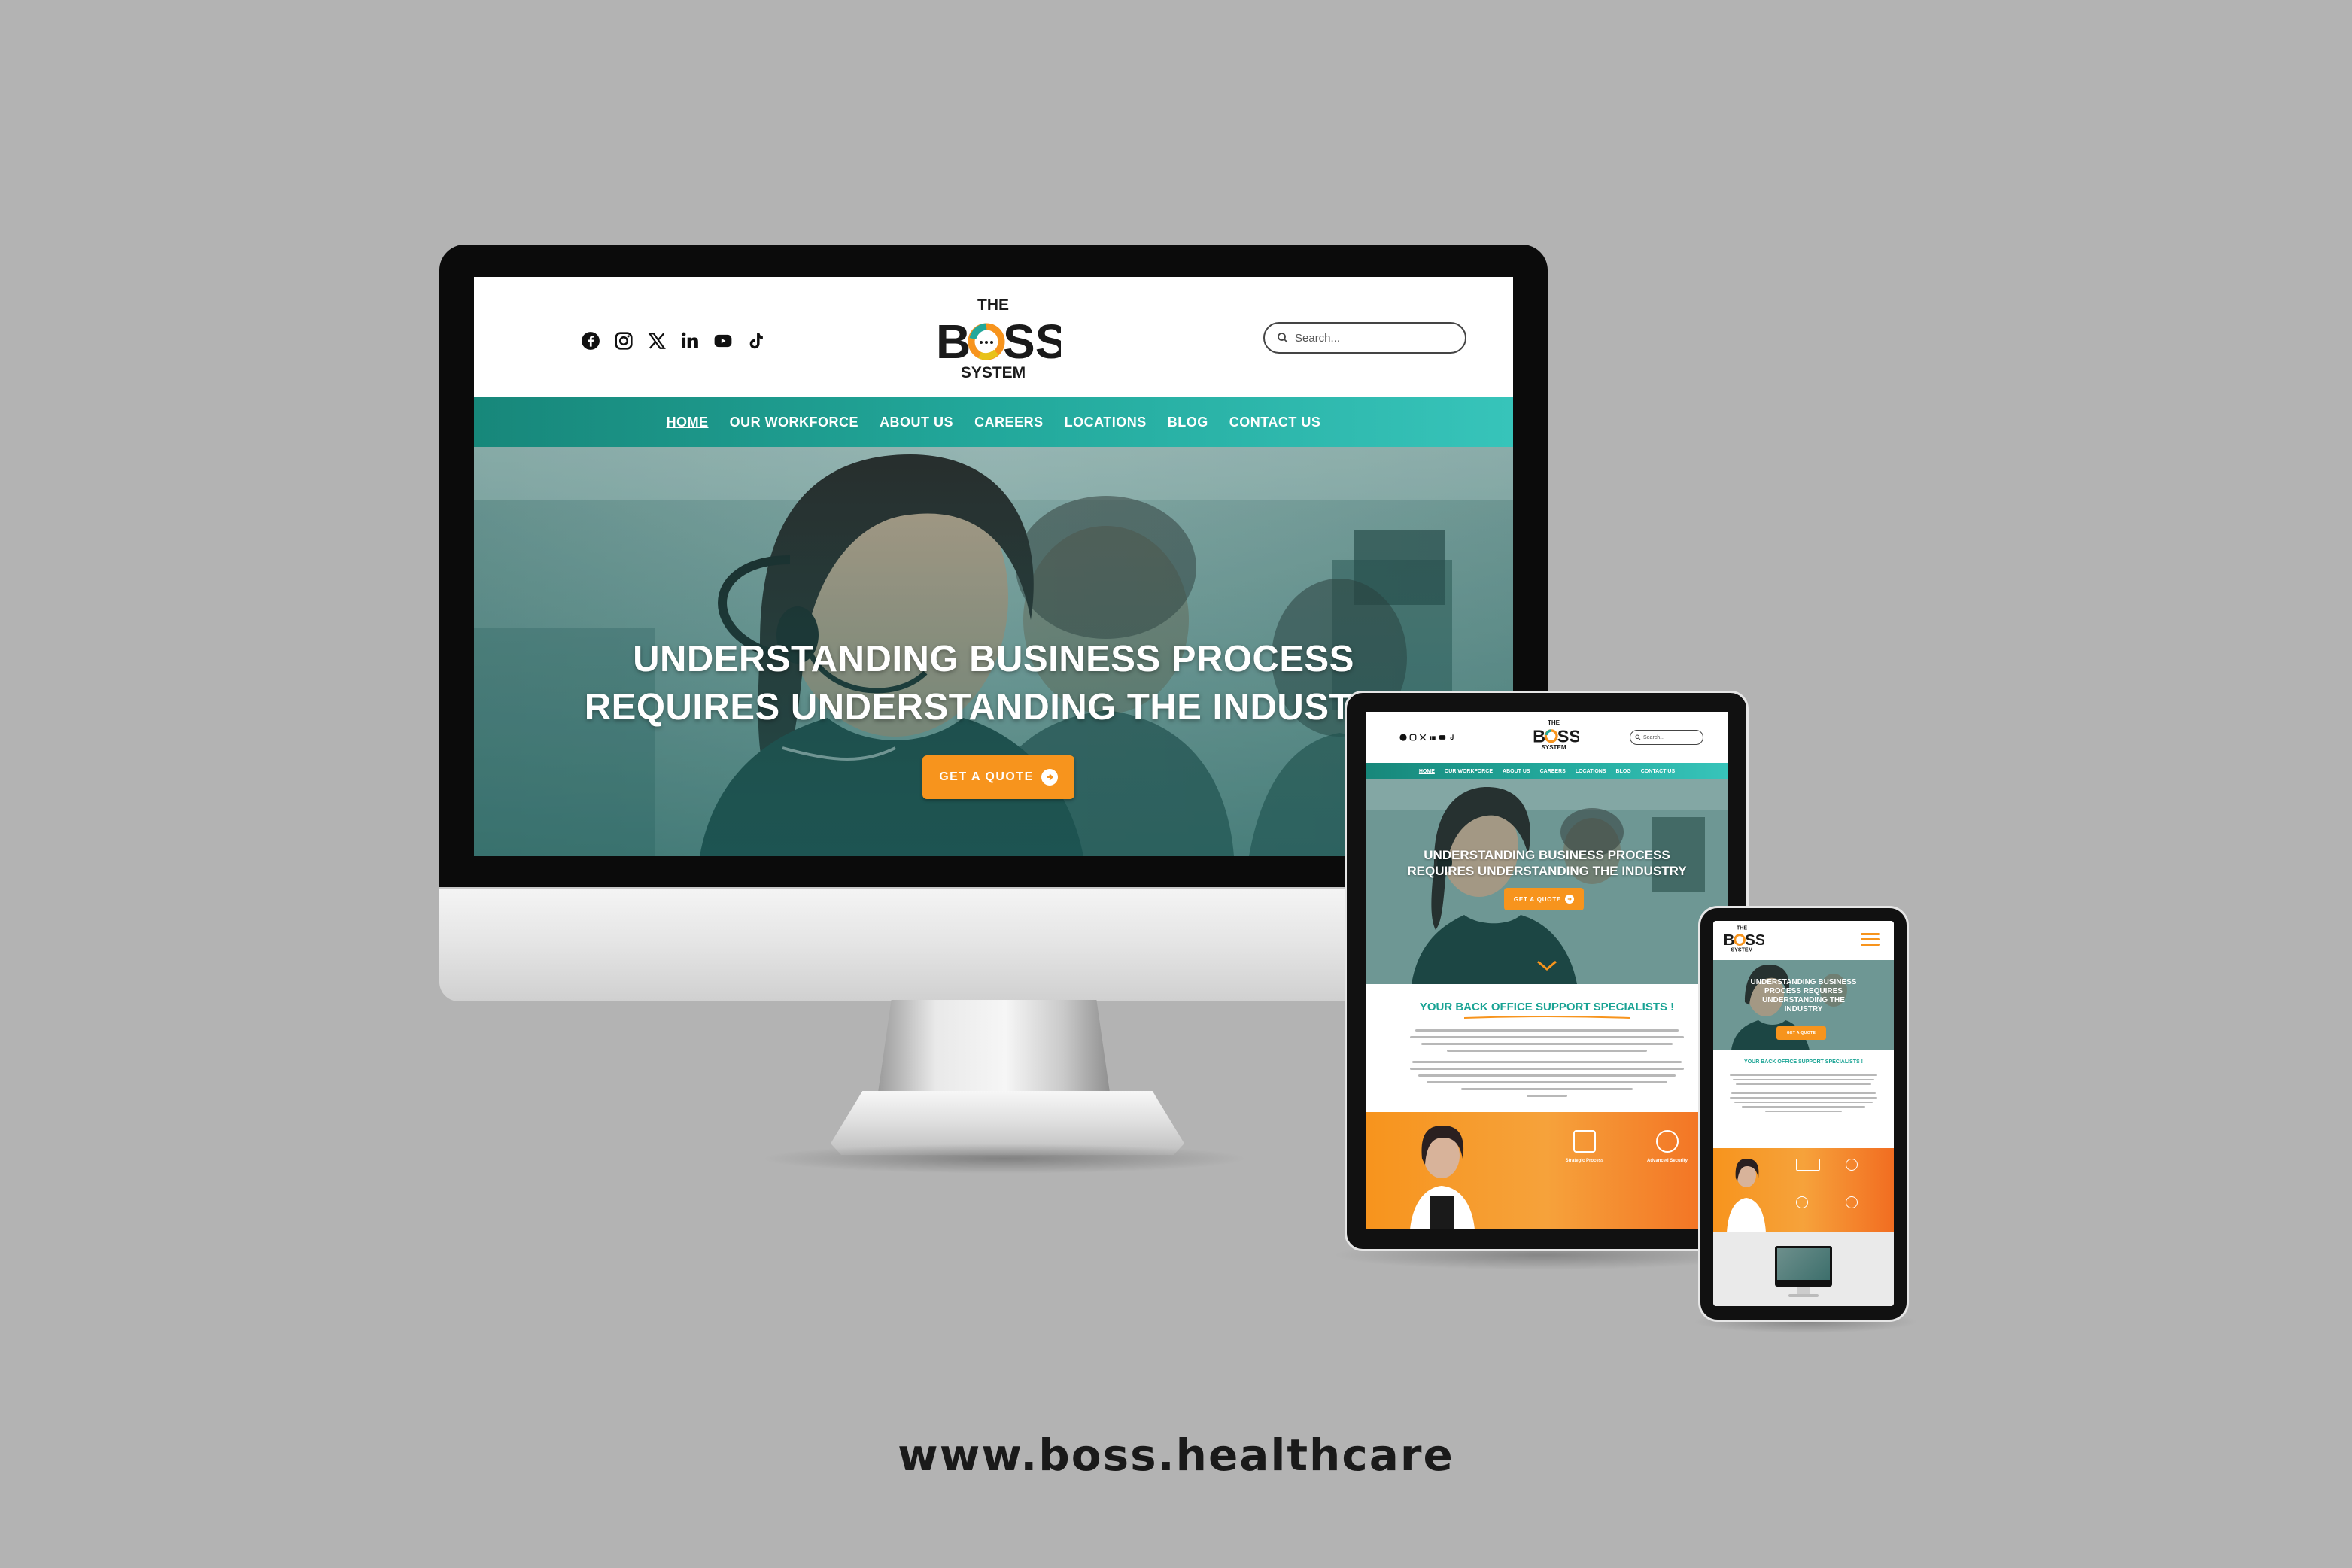 The image size is (2352, 1568). I want to click on social-links, so click(673, 341).